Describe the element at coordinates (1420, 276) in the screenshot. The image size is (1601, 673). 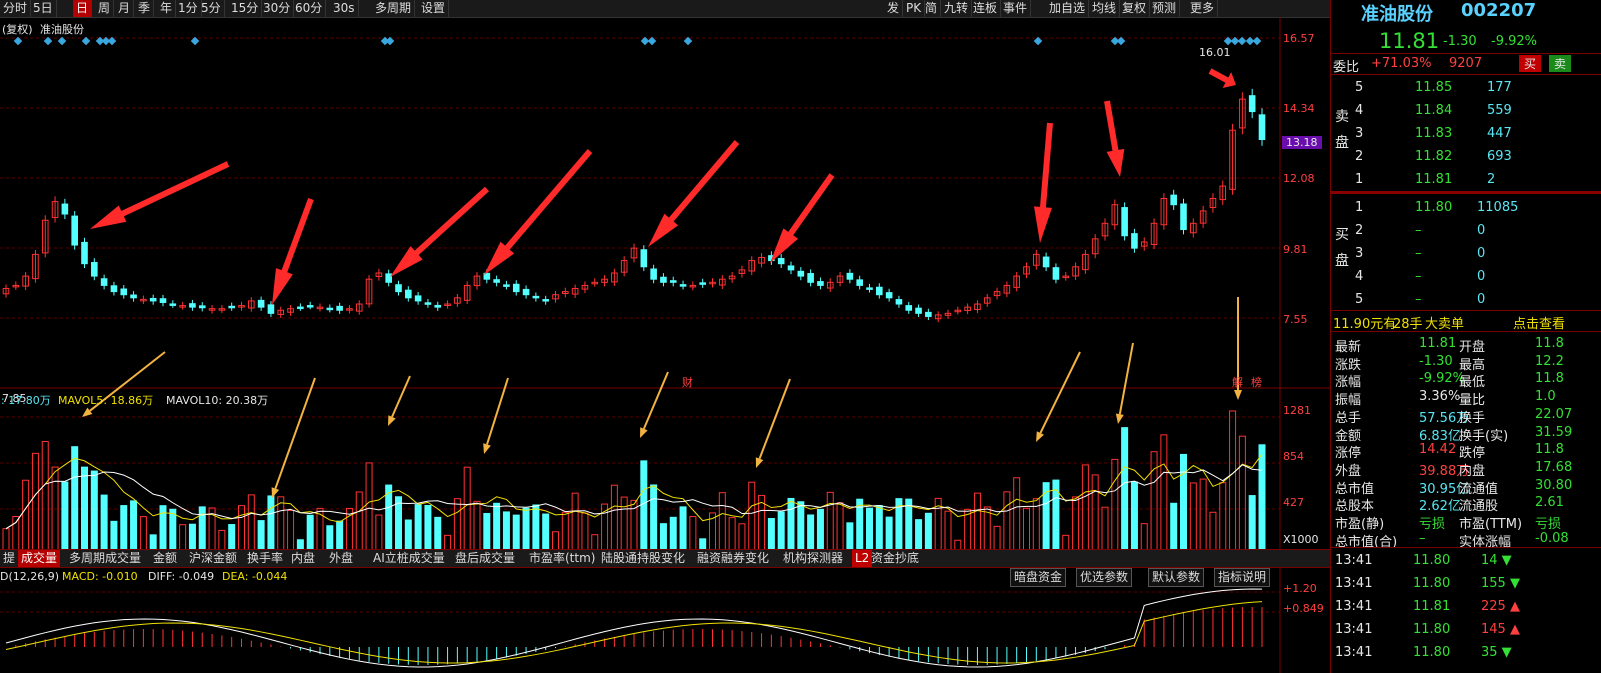
I see `bid-row: 4–0` at that location.